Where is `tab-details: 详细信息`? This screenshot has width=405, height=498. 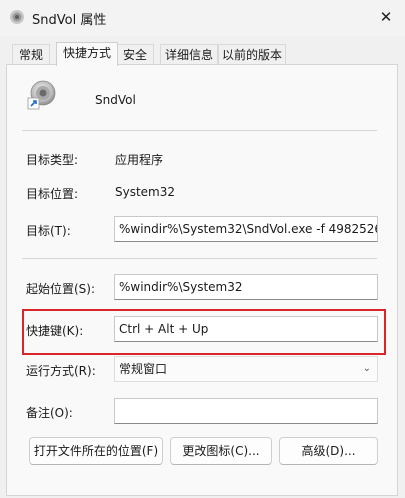 tab-details: 详细信息 is located at coordinates (189, 54).